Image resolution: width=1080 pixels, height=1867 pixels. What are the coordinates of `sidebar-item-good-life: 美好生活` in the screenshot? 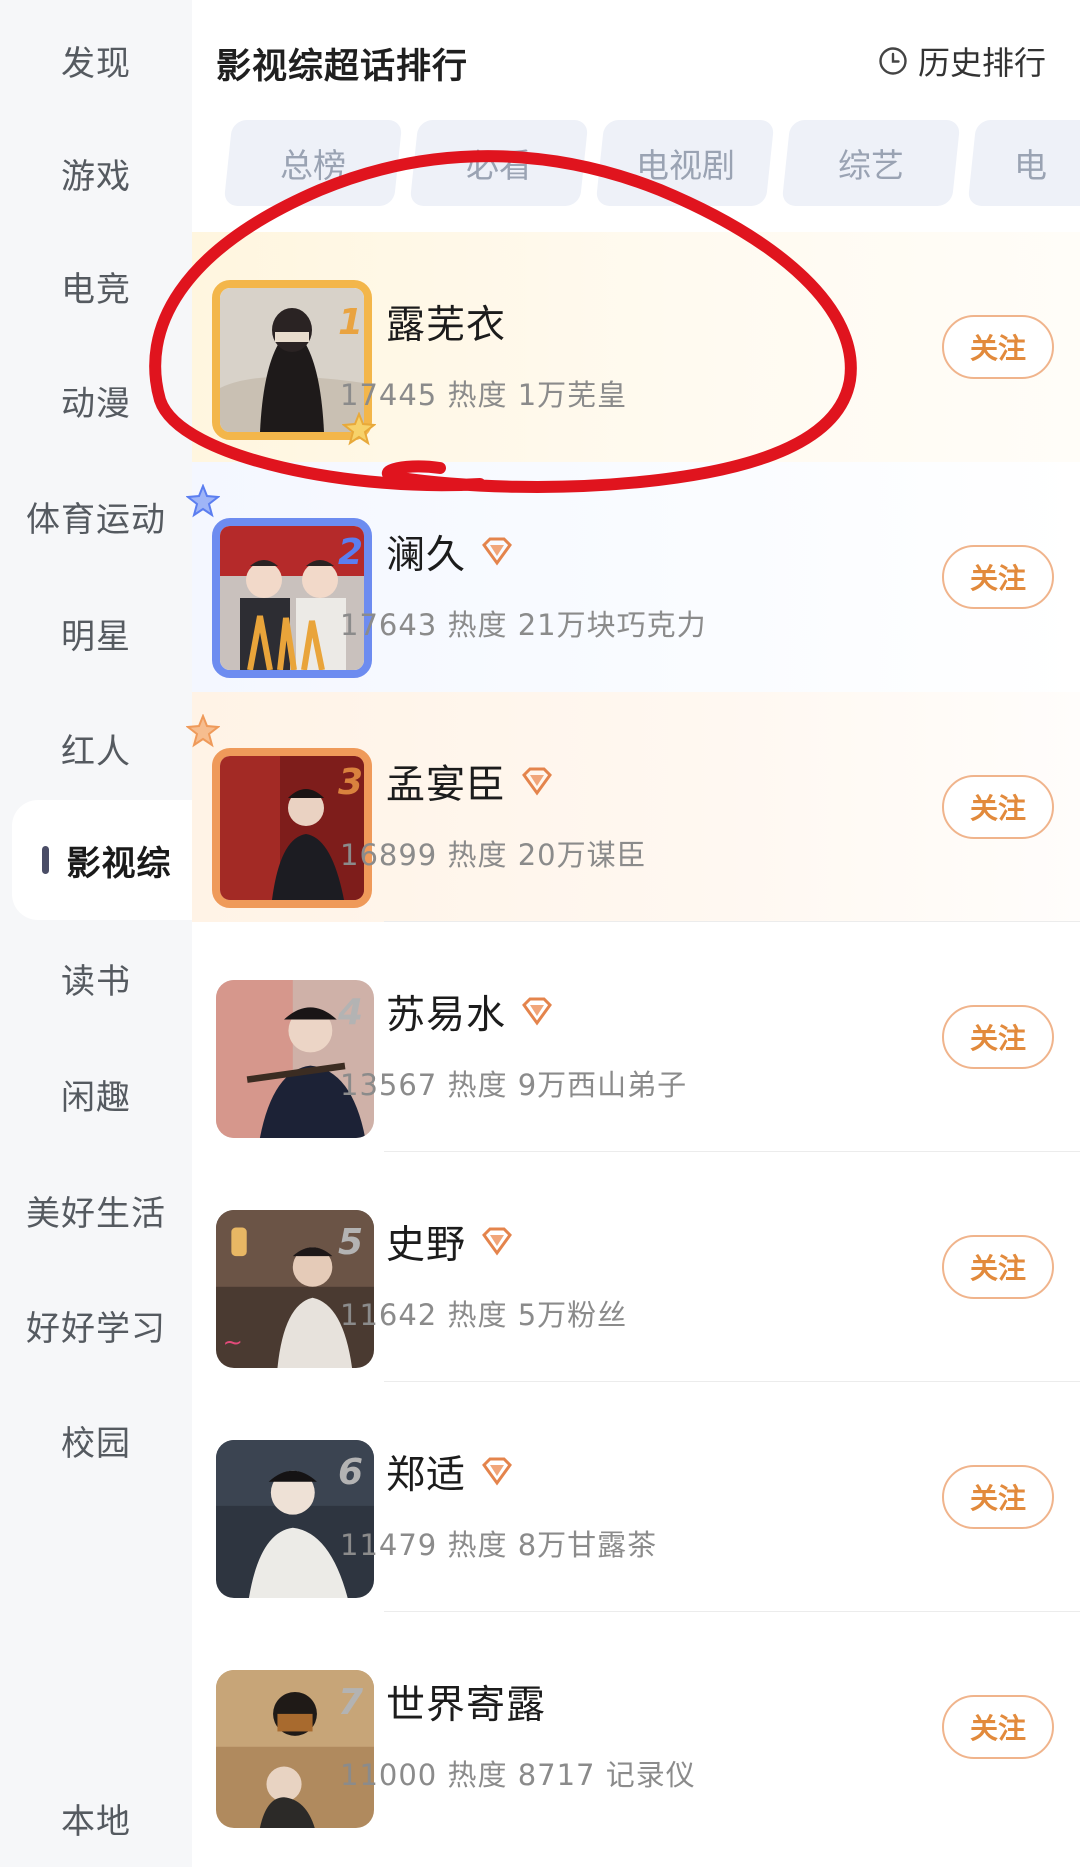 It's located at (96, 1210).